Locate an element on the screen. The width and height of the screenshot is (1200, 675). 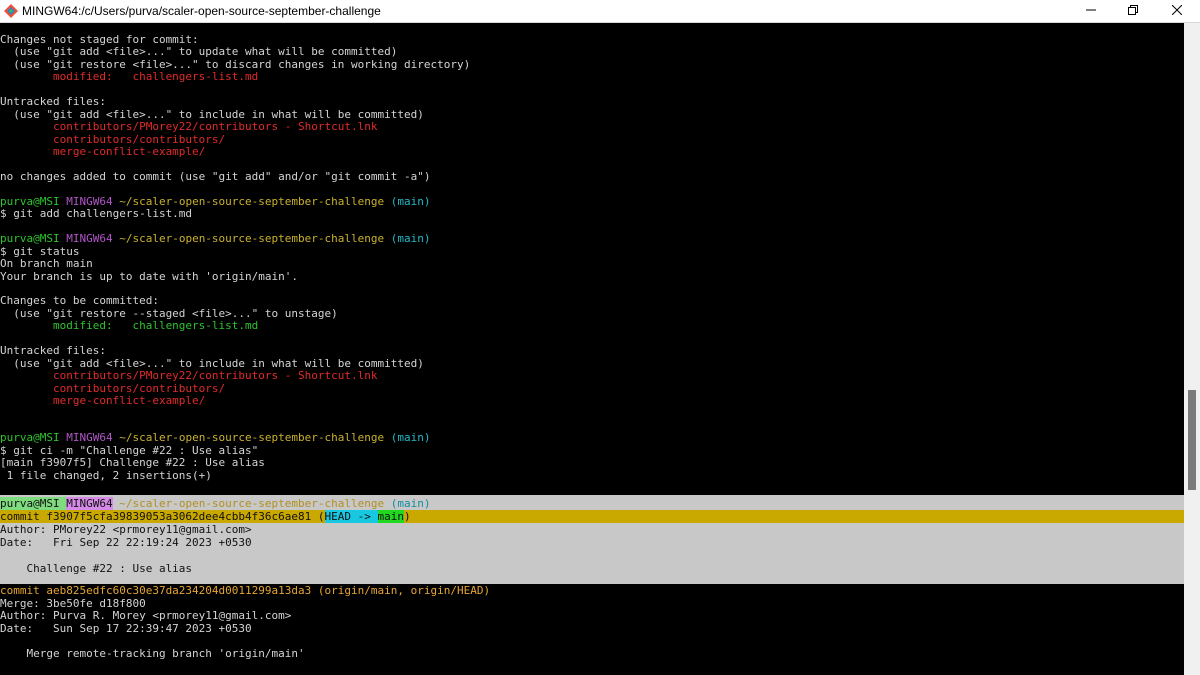
terminal-line: Date: Sun Sep 17 22:39:47 2023 +0530 is located at coordinates (592, 628).